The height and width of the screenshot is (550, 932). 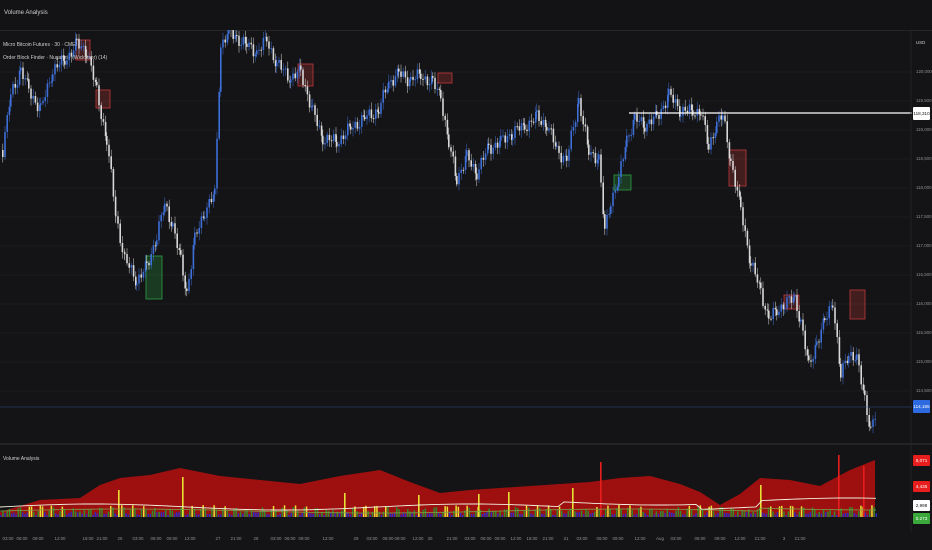 What do you see at coordinates (39, 45) in the screenshot?
I see `symbol-legend: Micro Bitcoin Futures · 30 · CME` at bounding box center [39, 45].